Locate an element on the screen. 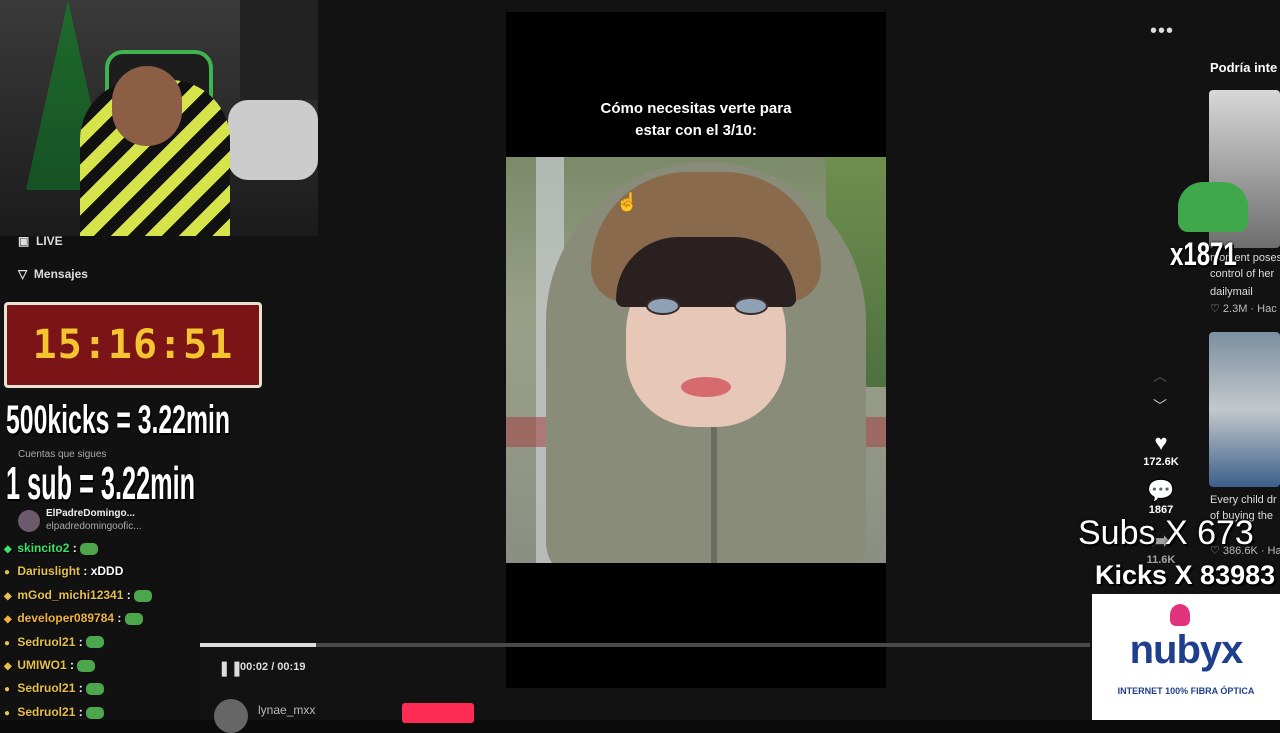 The image size is (1280, 733). previous-video-icon: ︿ is located at coordinates (1160, 376).